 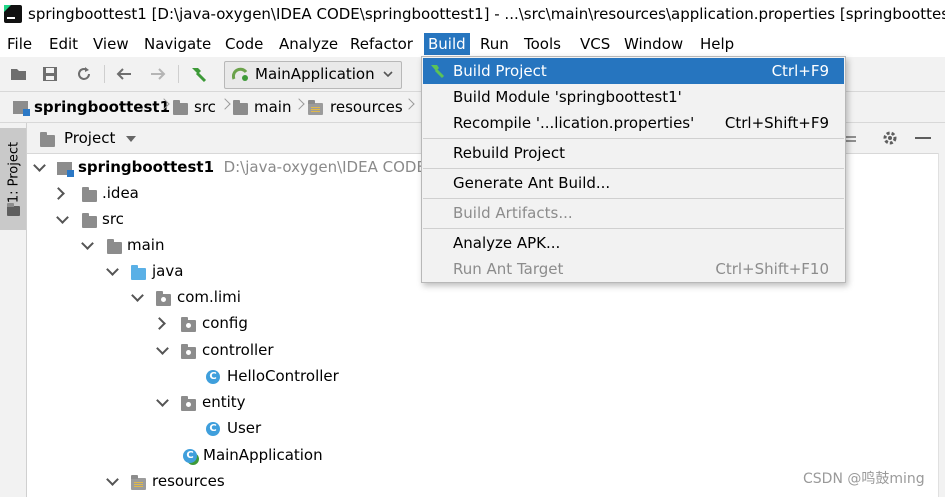 What do you see at coordinates (50, 74) in the screenshot?
I see `save-all-icon` at bounding box center [50, 74].